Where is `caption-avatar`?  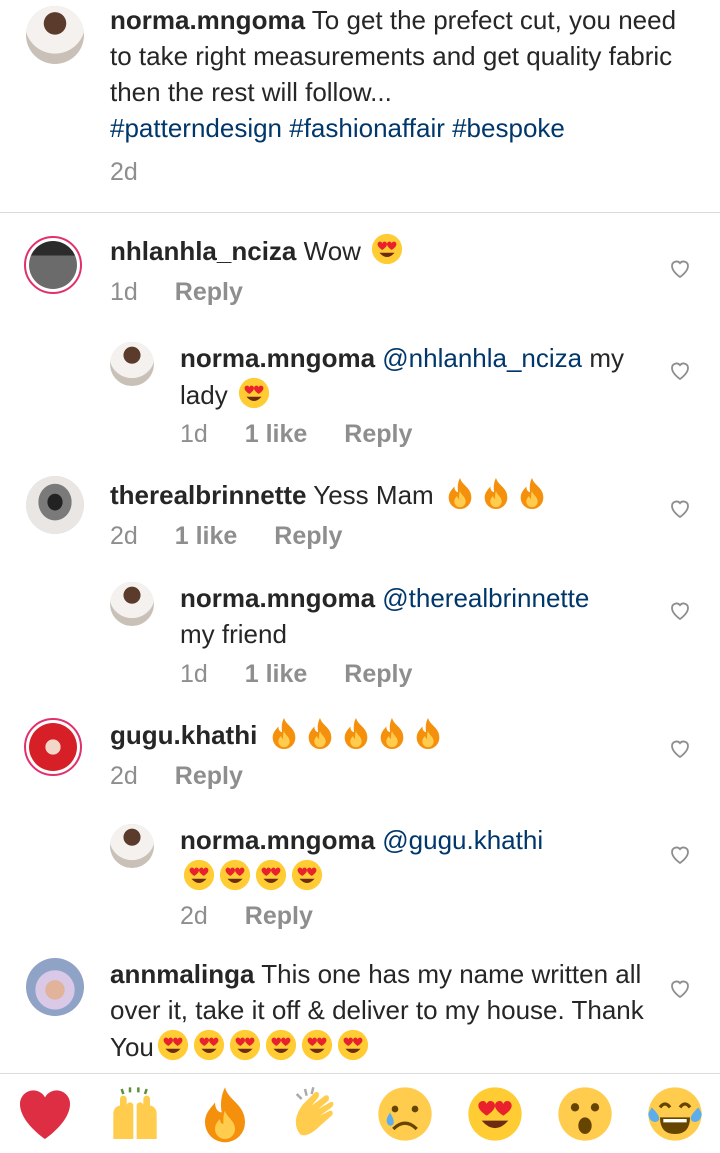
caption-avatar is located at coordinates (55, 35).